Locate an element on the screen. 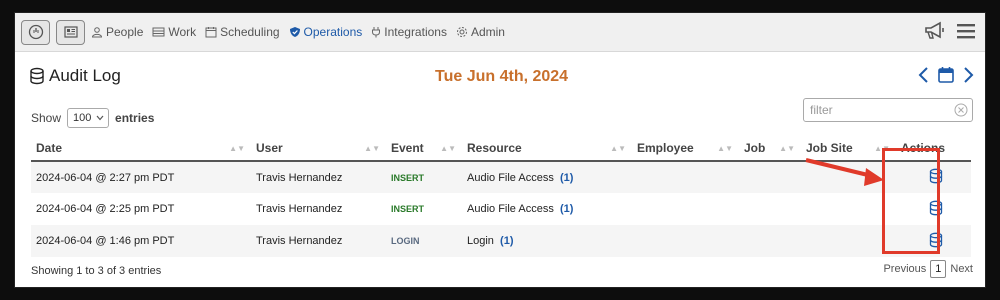  title-row: Audit Log Tue Jun 4th, 2024 is located at coordinates (500, 72).